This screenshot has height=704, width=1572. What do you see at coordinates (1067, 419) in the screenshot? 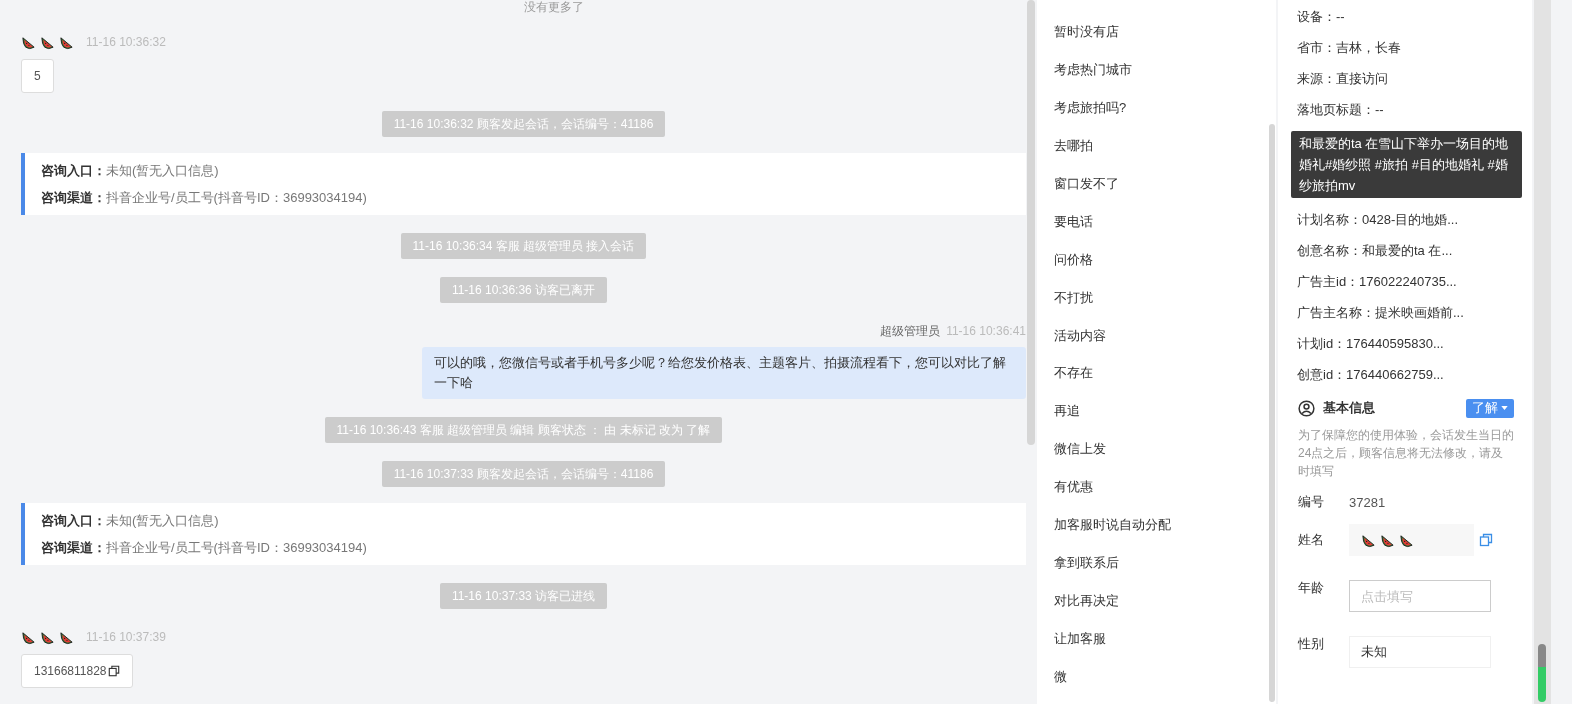
I see `quick-reply-item: 再追` at bounding box center [1067, 419].